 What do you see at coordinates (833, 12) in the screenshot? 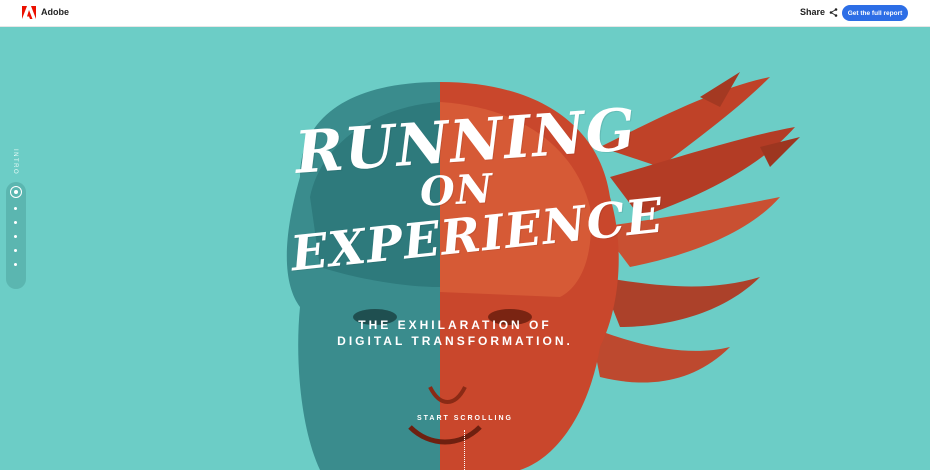
I see `share-icon` at bounding box center [833, 12].